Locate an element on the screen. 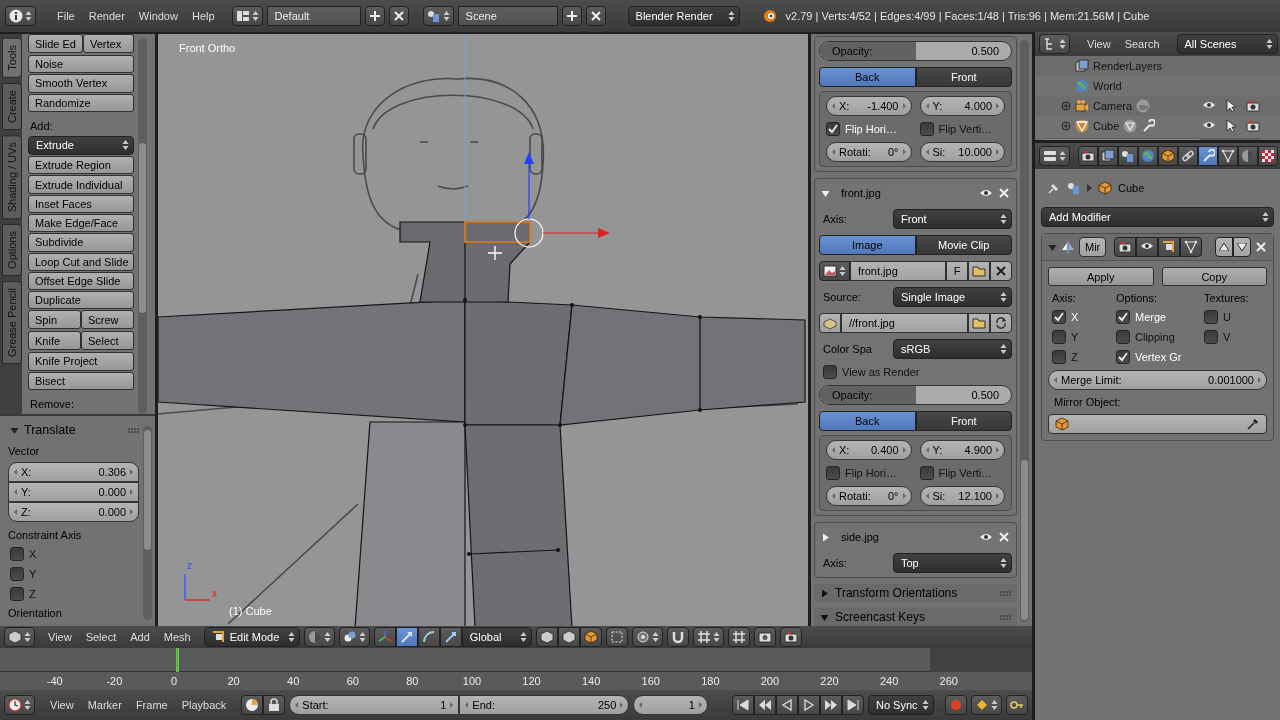 This screenshot has height=720, width=1280. merge-limit-field: Merge Limit: 0.001000 is located at coordinates (1157, 380).